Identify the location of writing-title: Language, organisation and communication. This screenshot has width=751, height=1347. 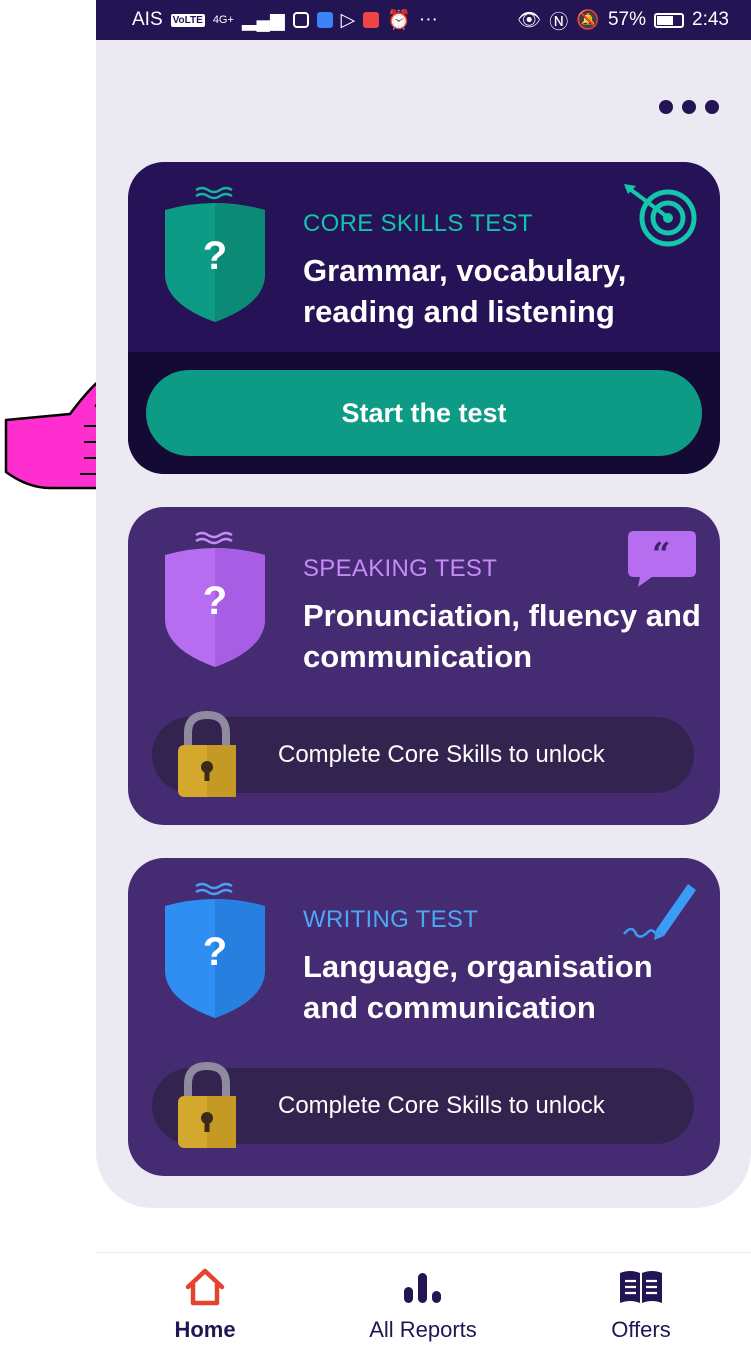
(478, 987).